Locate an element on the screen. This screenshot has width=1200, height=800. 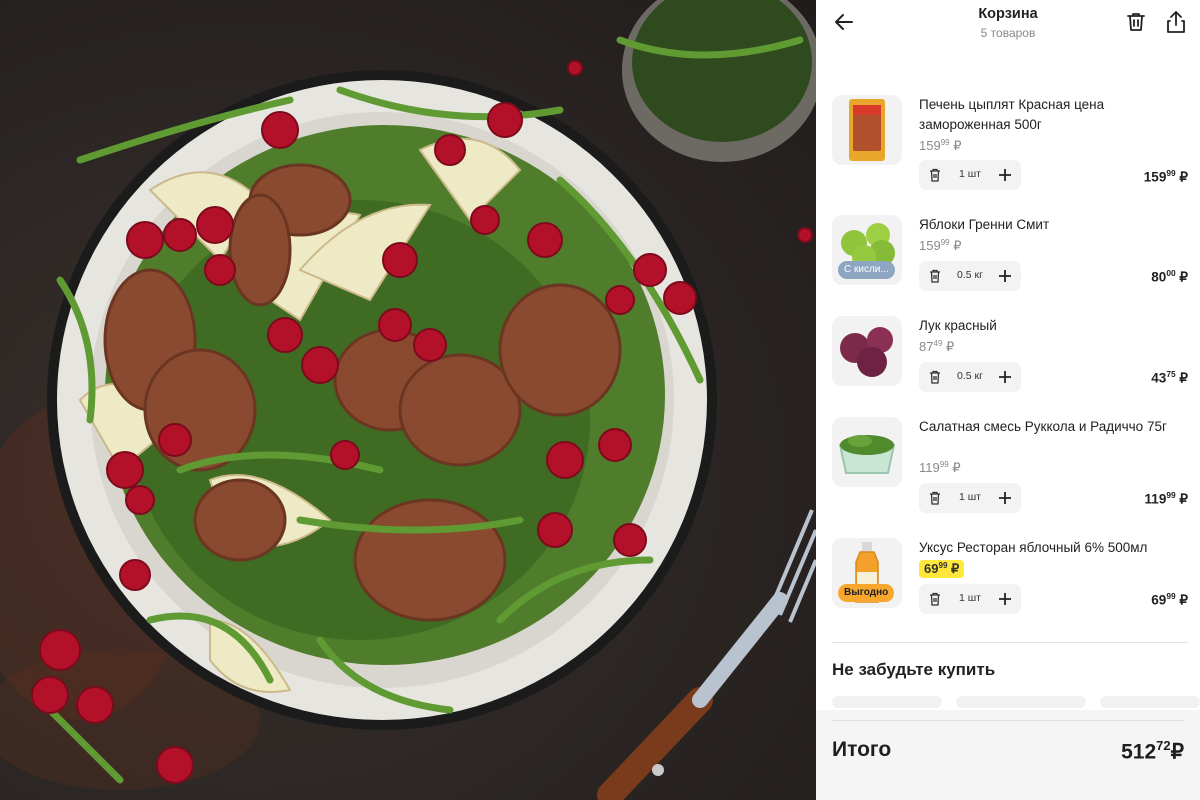
item-total: 6999 ₽ is located at coordinates (1169, 599).